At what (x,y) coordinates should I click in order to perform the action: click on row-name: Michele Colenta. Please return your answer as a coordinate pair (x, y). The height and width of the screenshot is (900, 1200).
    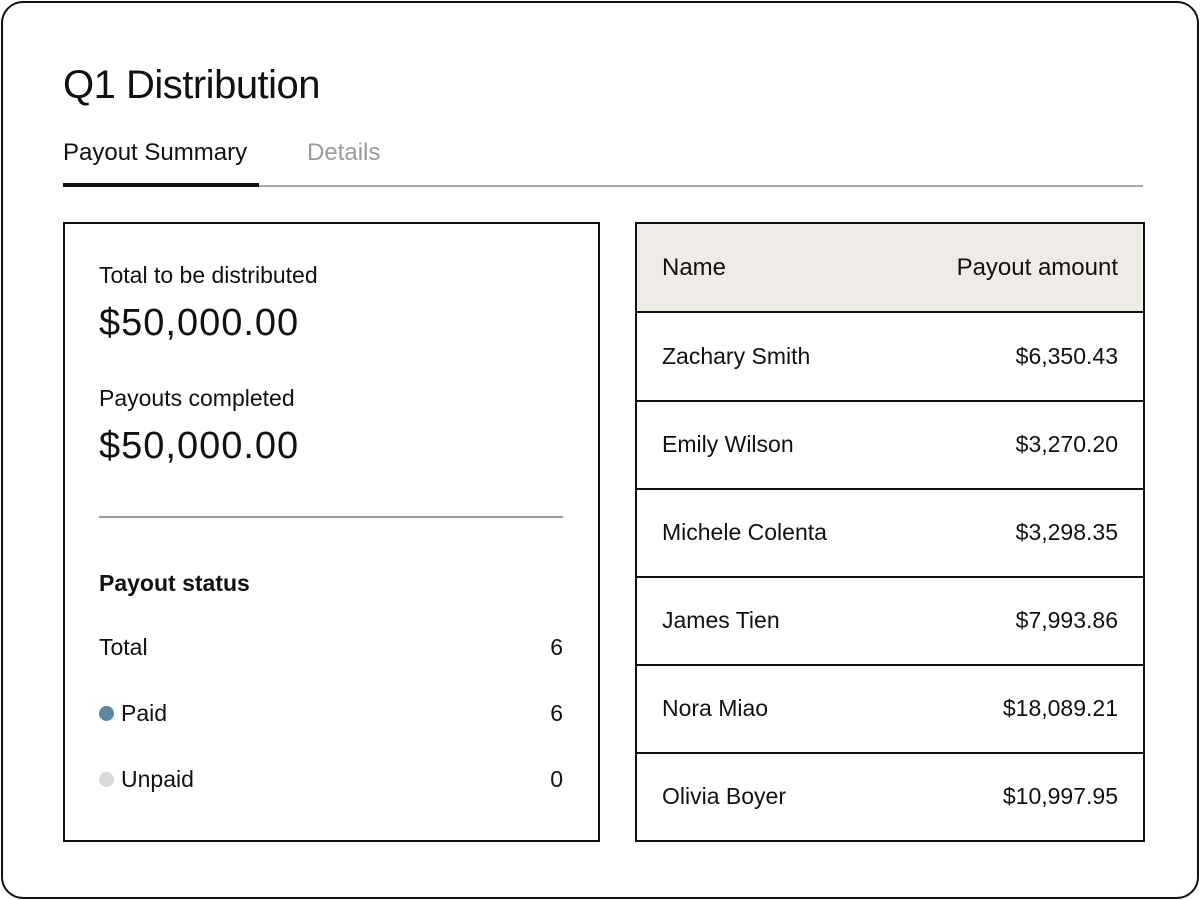
    Looking at the image, I should click on (744, 532).